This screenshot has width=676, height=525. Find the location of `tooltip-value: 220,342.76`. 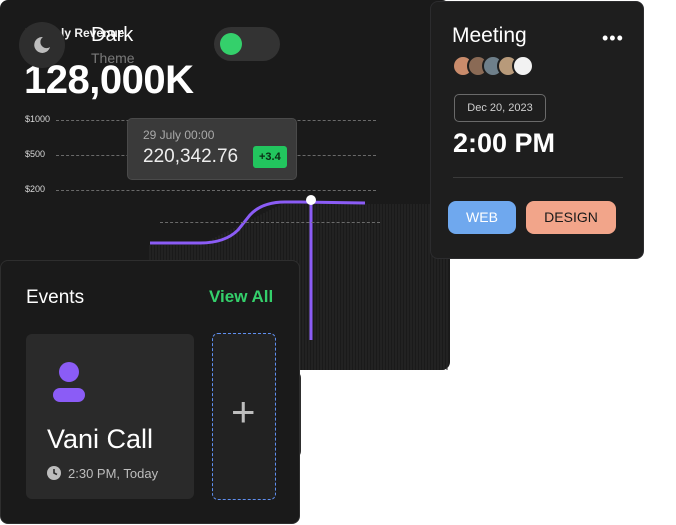

tooltip-value: 220,342.76 is located at coordinates (191, 156).